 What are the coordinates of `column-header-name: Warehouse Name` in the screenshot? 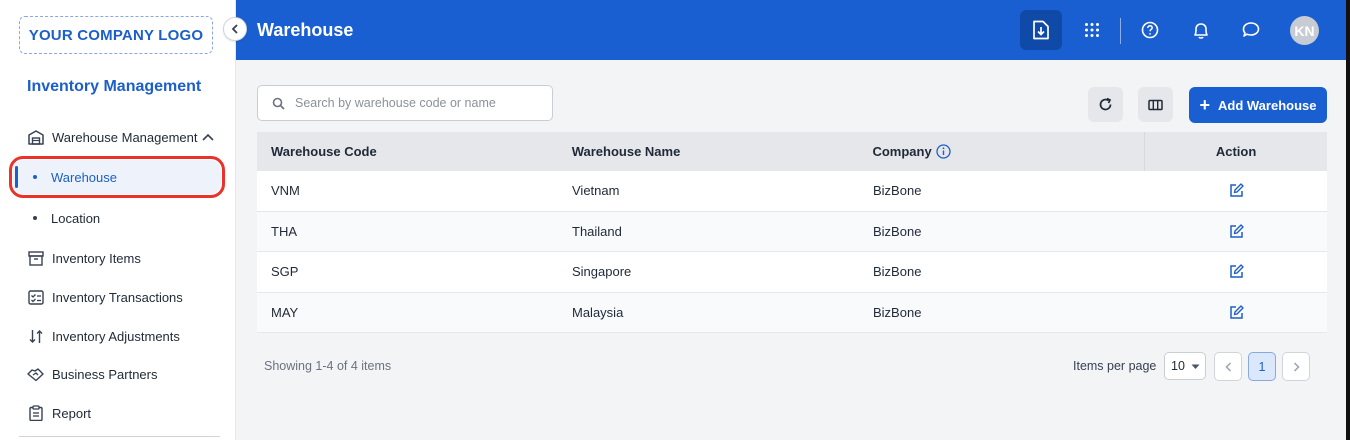 It's located at (708, 151).